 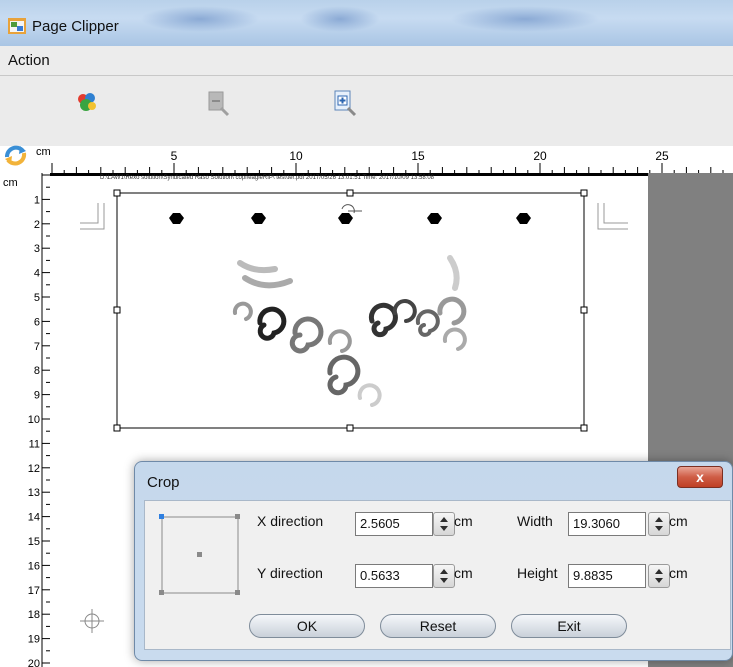 I want to click on y-direction-label: Y direction, so click(x=290, y=573).